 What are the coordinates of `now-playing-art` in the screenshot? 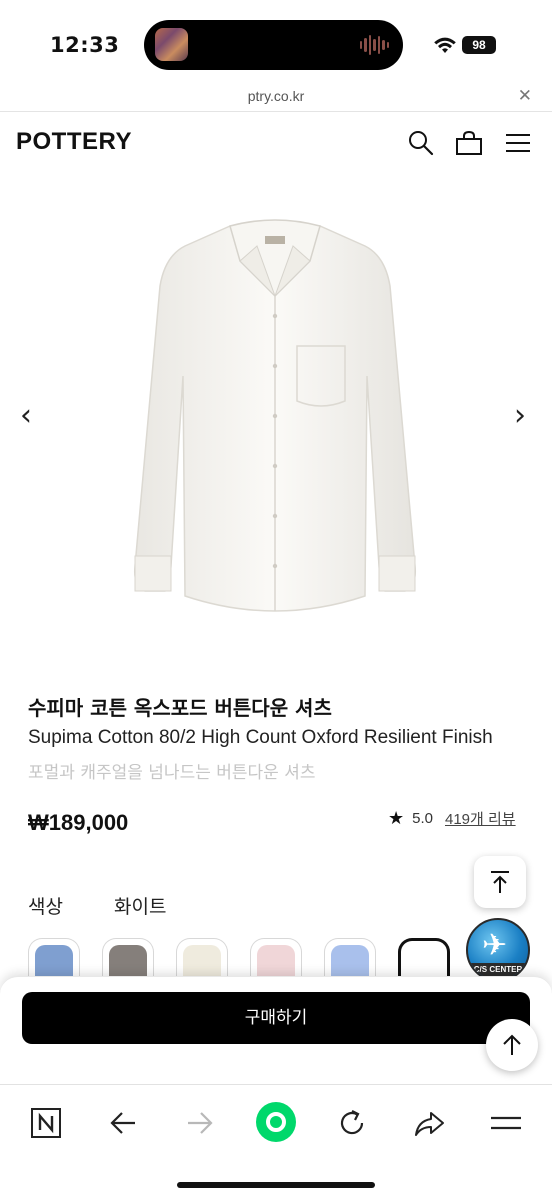 It's located at (171, 44).